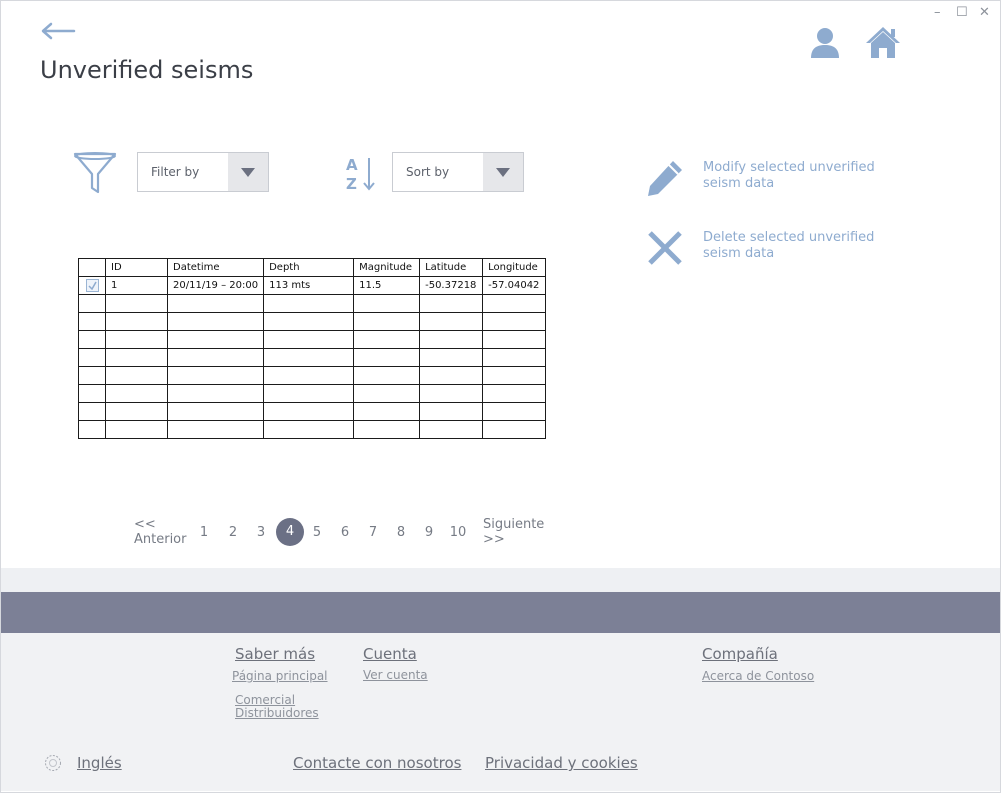 The image size is (1001, 793). What do you see at coordinates (175, 172) in the screenshot?
I see `filter-dropdown-label: Filter by` at bounding box center [175, 172].